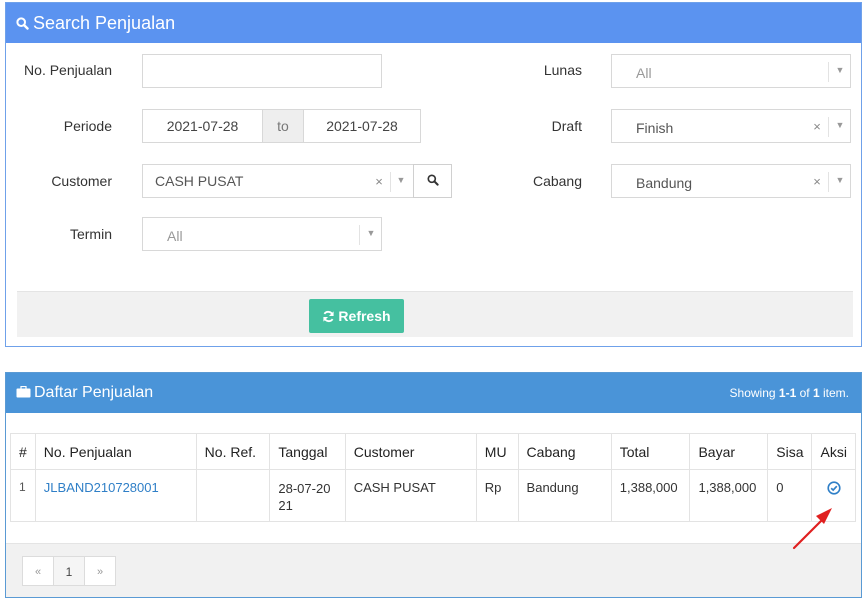 Image resolution: width=867 pixels, height=601 pixels. What do you see at coordinates (655, 128) in the screenshot?
I see `draft-select-value: Finish` at bounding box center [655, 128].